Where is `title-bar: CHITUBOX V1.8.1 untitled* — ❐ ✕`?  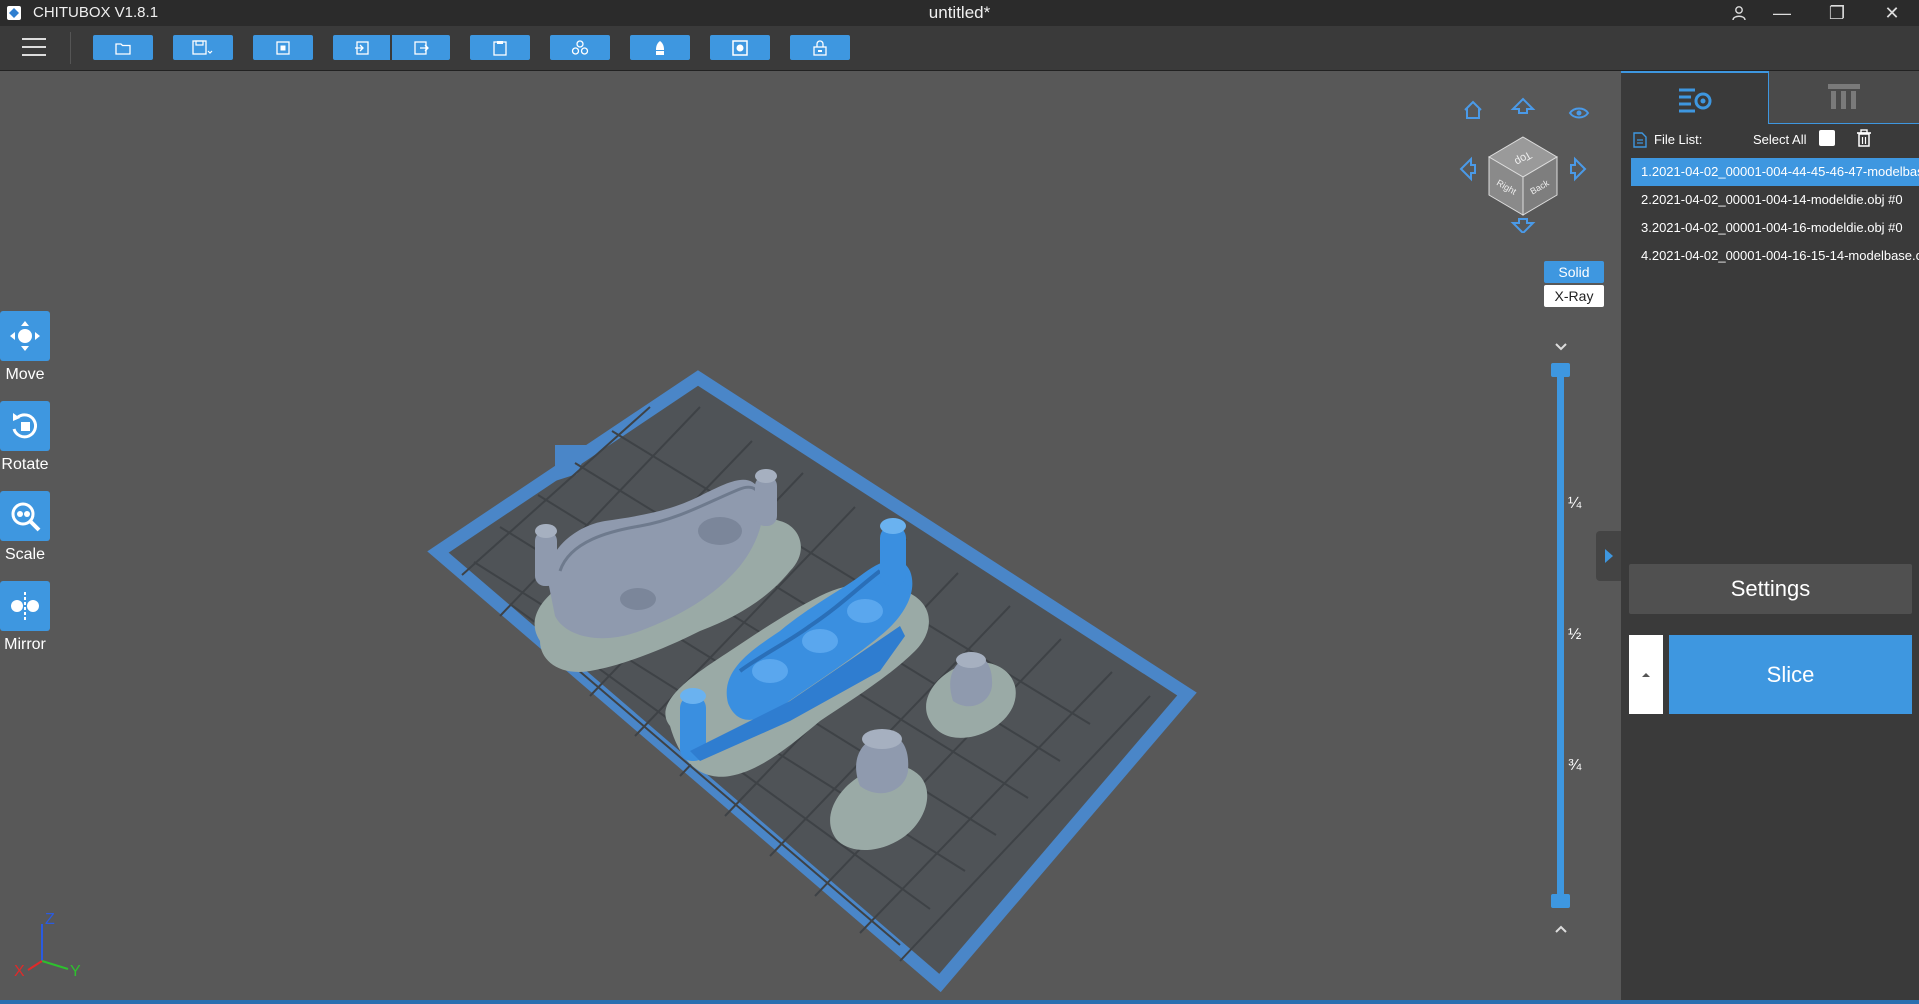
title-bar: CHITUBOX V1.8.1 untitled* — ❐ ✕ is located at coordinates (959, 13).